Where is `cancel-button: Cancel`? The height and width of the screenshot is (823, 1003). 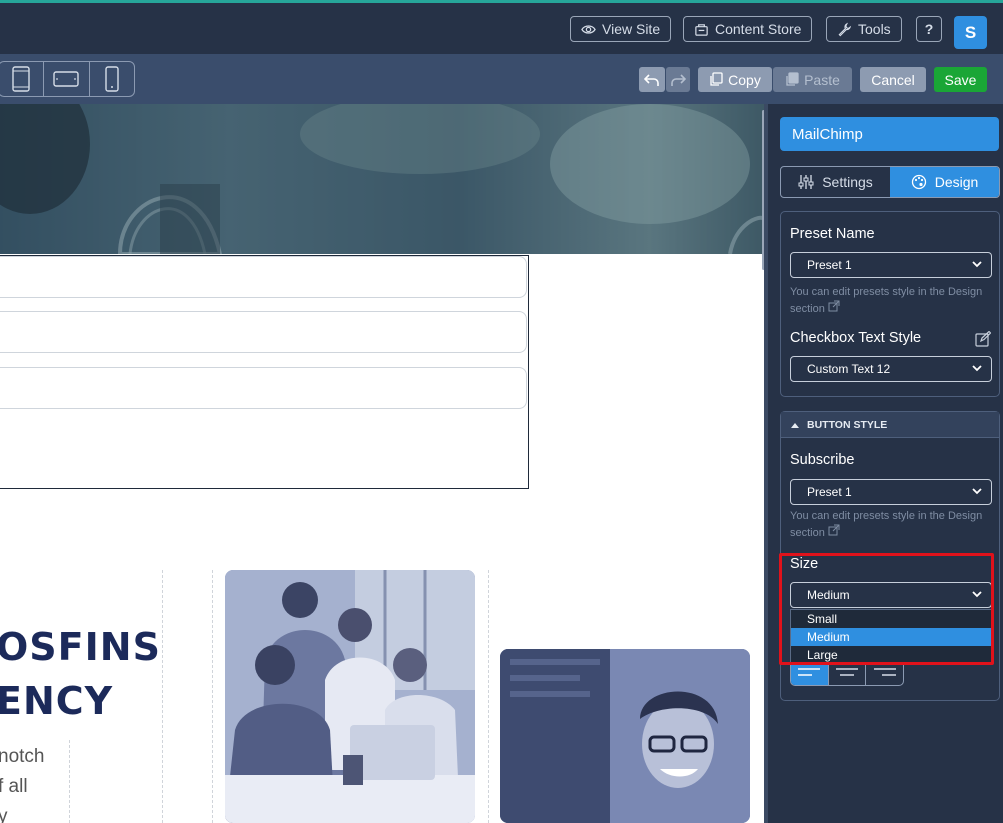 cancel-button: Cancel is located at coordinates (893, 79).